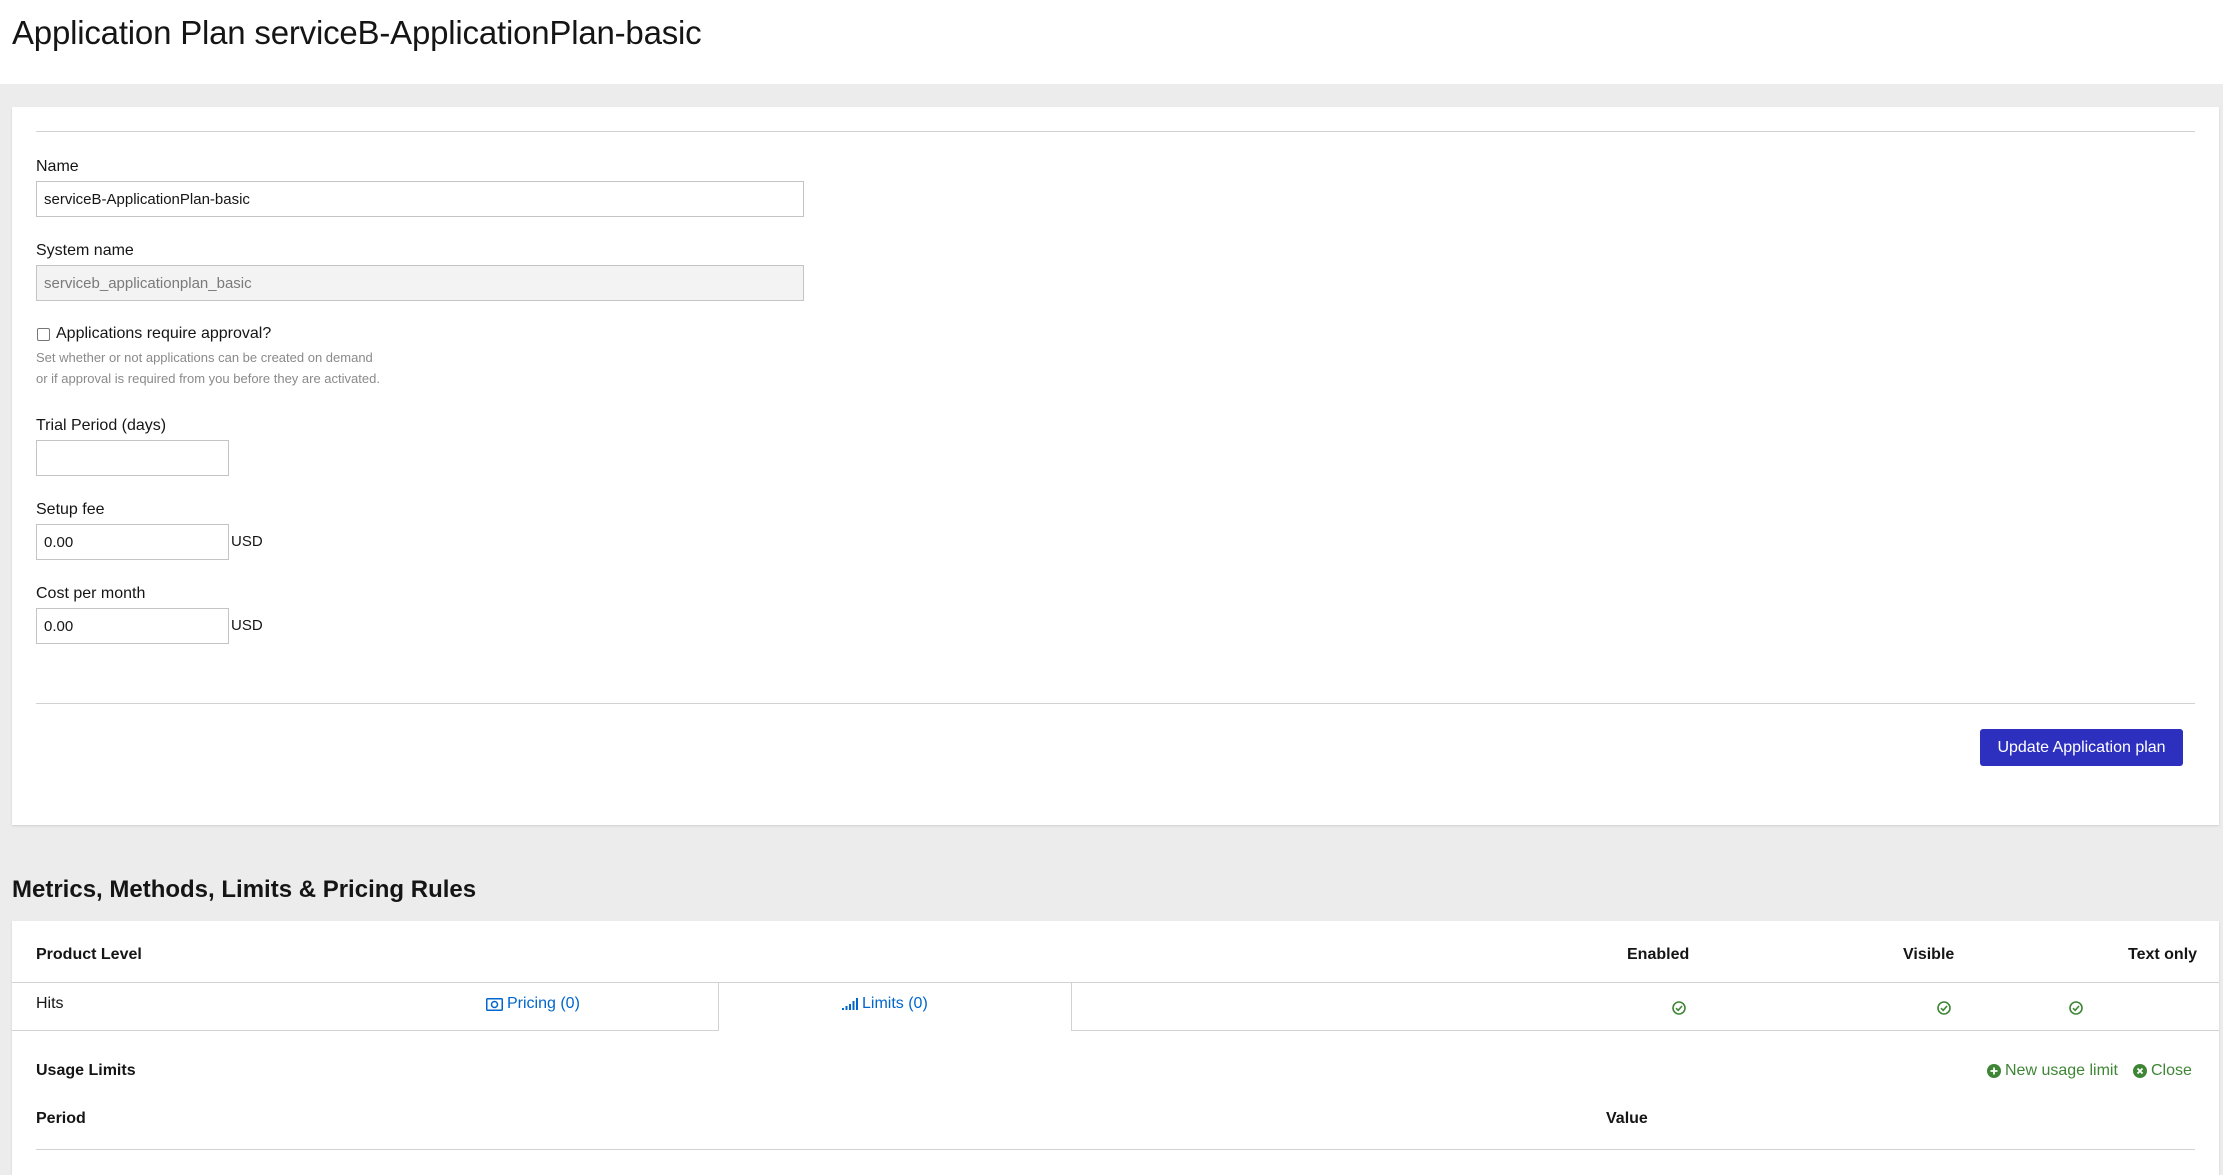 The height and width of the screenshot is (1175, 2223). What do you see at coordinates (43, 334) in the screenshot?
I see `approval-checkbox` at bounding box center [43, 334].